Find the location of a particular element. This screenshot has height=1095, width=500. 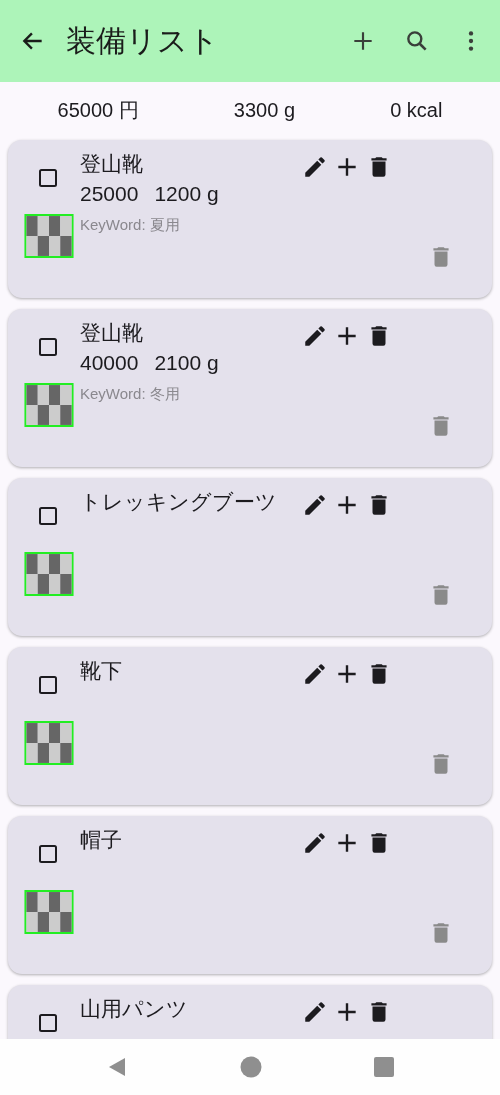

item-name: 靴下 is located at coordinates (101, 671).